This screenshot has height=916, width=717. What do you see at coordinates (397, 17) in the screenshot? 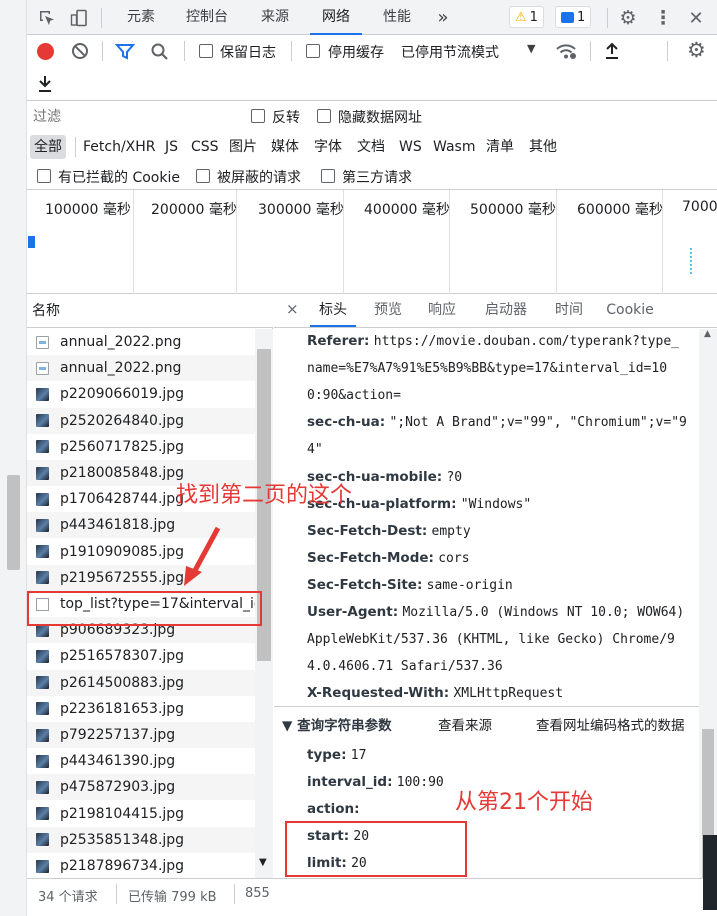
I see `tab-performance: 性能` at bounding box center [397, 17].